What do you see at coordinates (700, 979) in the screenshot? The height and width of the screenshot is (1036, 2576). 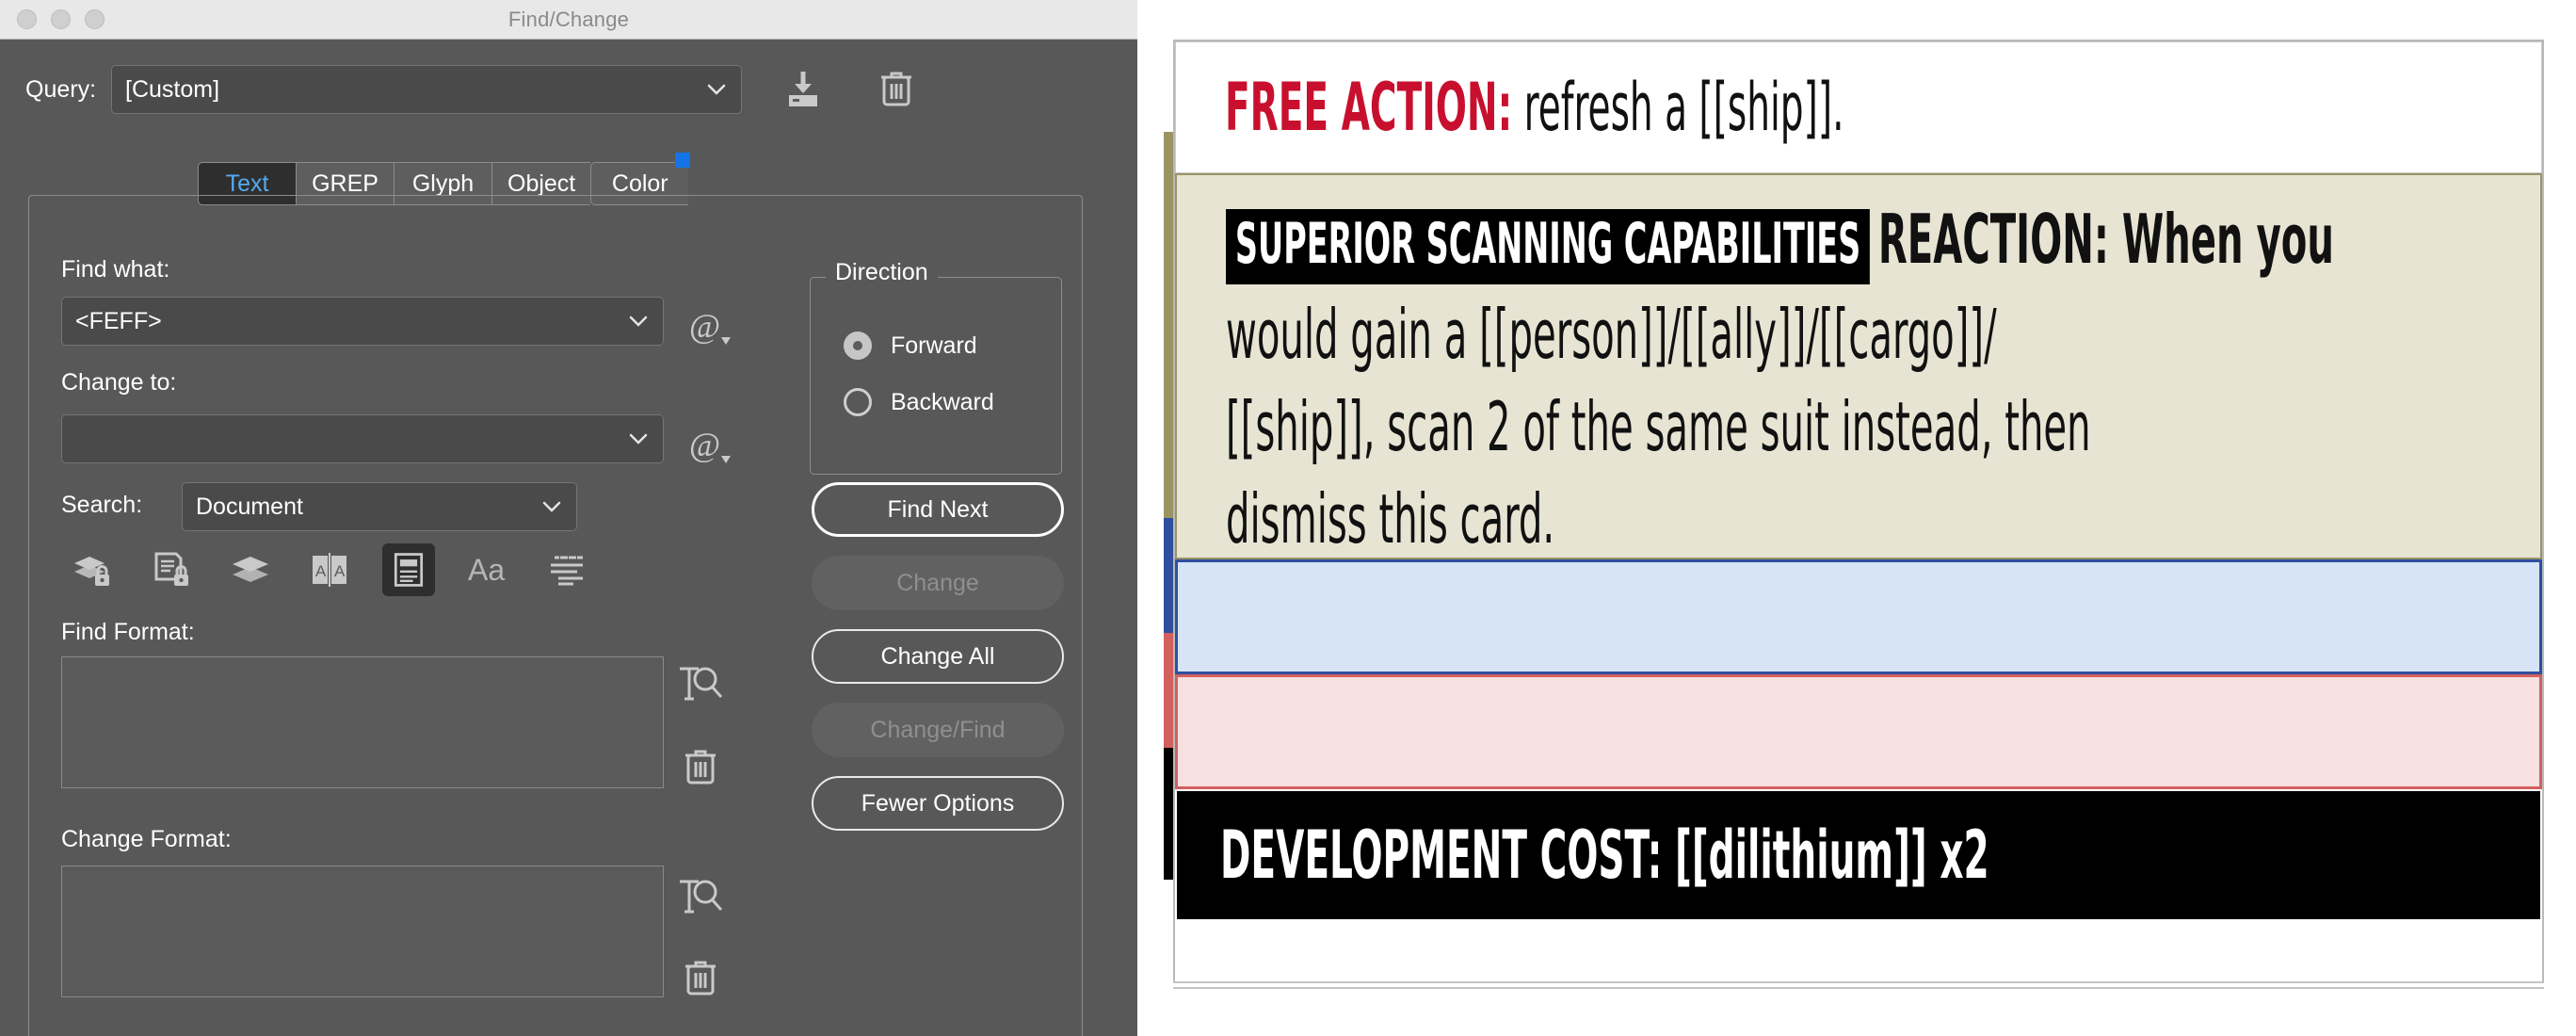 I see `change-format-clear-icon` at bounding box center [700, 979].